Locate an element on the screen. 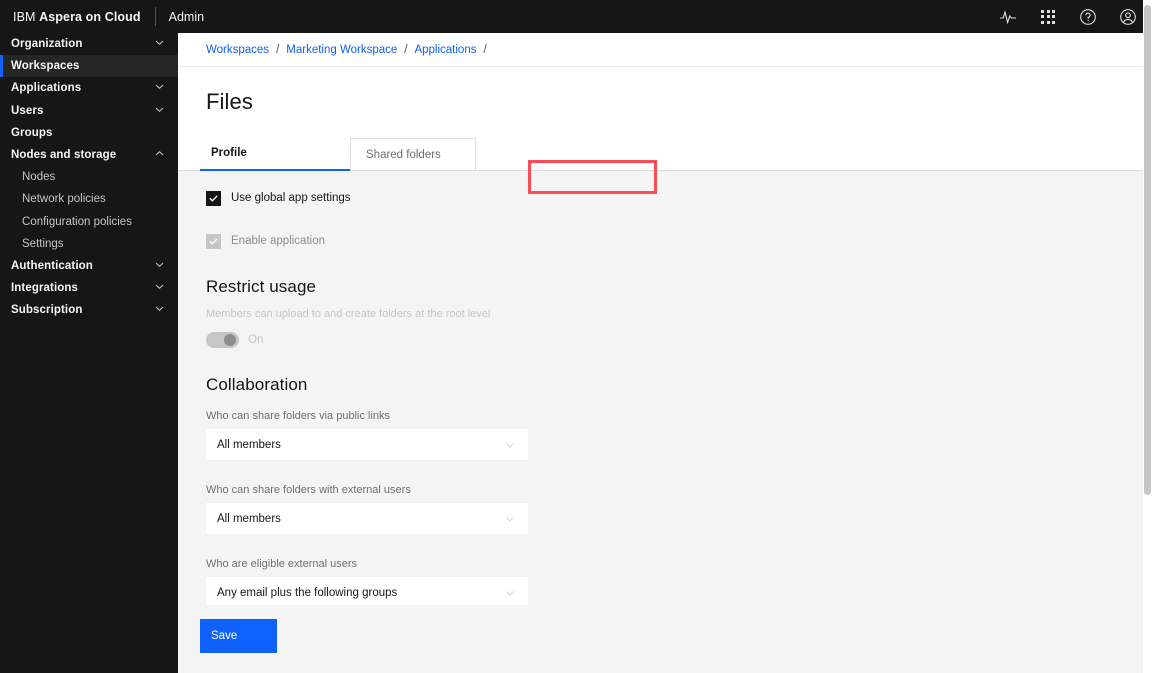 Image resolution: width=1152 pixels, height=673 pixels. brand-logo: IBM Aspera on Cloud is located at coordinates (70, 17).